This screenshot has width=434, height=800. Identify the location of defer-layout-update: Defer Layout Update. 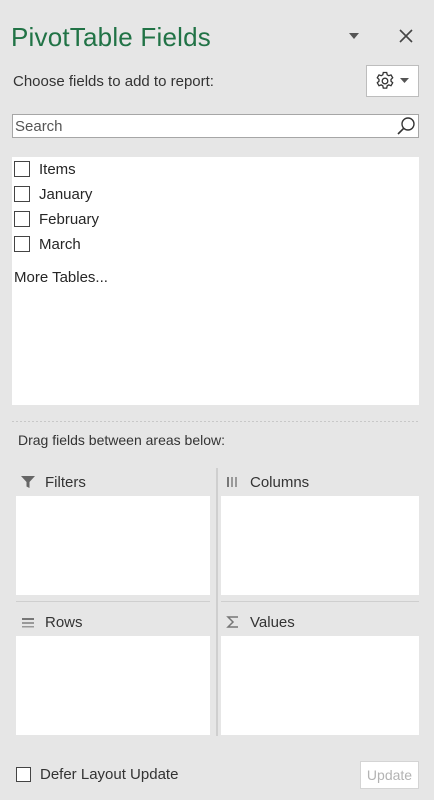
(97, 774).